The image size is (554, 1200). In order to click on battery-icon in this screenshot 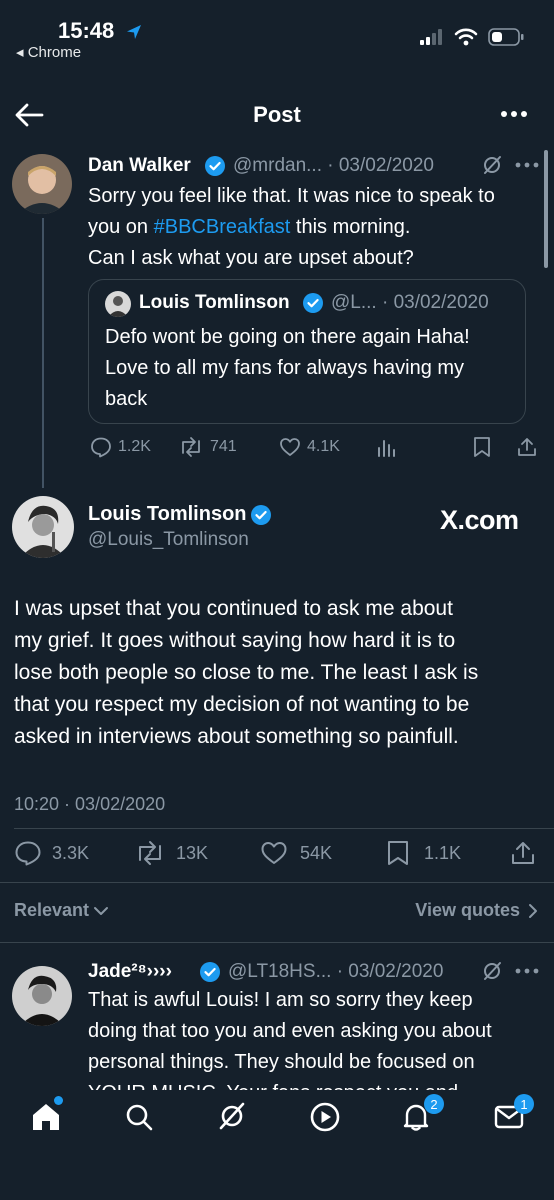, I will do `click(506, 37)`.